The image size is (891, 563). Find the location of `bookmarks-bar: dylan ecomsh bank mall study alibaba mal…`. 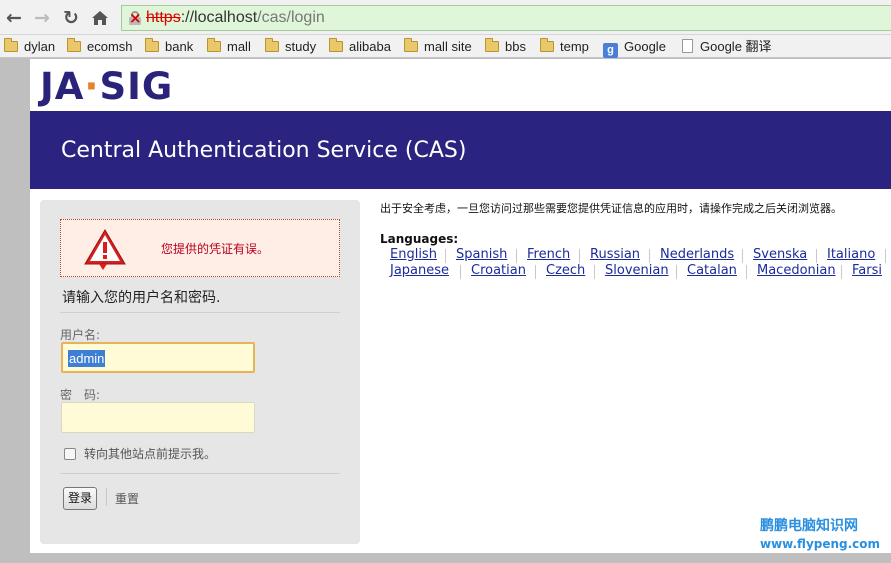

bookmarks-bar: dylan ecomsh bank mall study alibaba mal… is located at coordinates (445, 46).